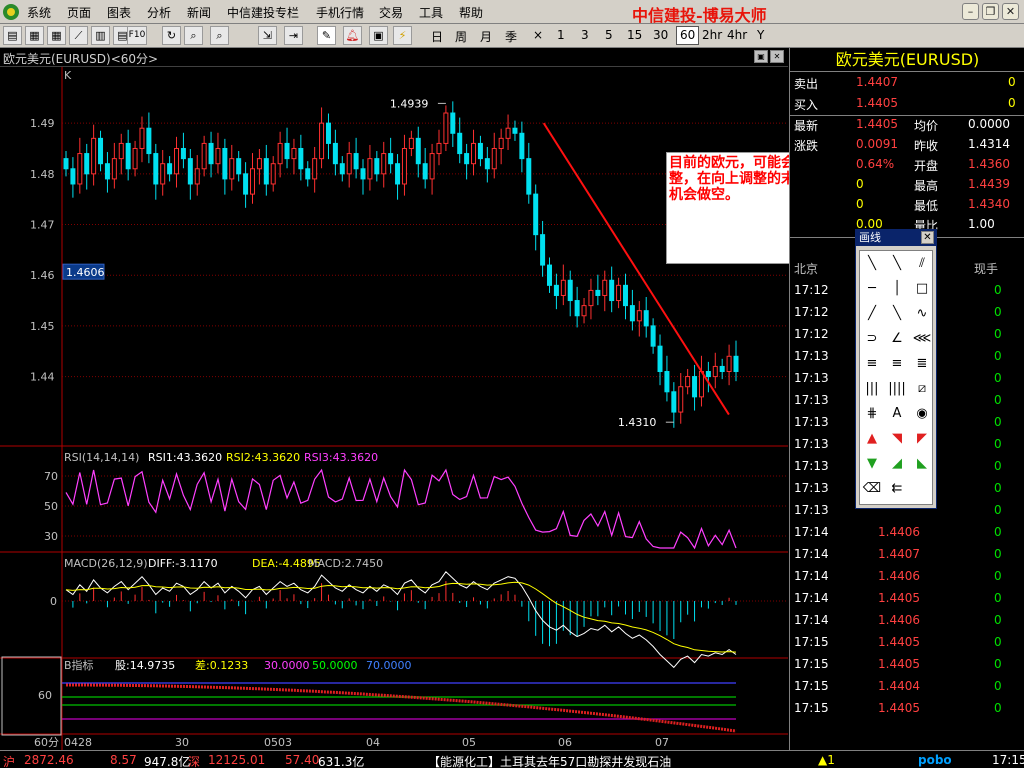  Describe the element at coordinates (761, 56) in the screenshot. I see `expand-icon: ▣` at that location.